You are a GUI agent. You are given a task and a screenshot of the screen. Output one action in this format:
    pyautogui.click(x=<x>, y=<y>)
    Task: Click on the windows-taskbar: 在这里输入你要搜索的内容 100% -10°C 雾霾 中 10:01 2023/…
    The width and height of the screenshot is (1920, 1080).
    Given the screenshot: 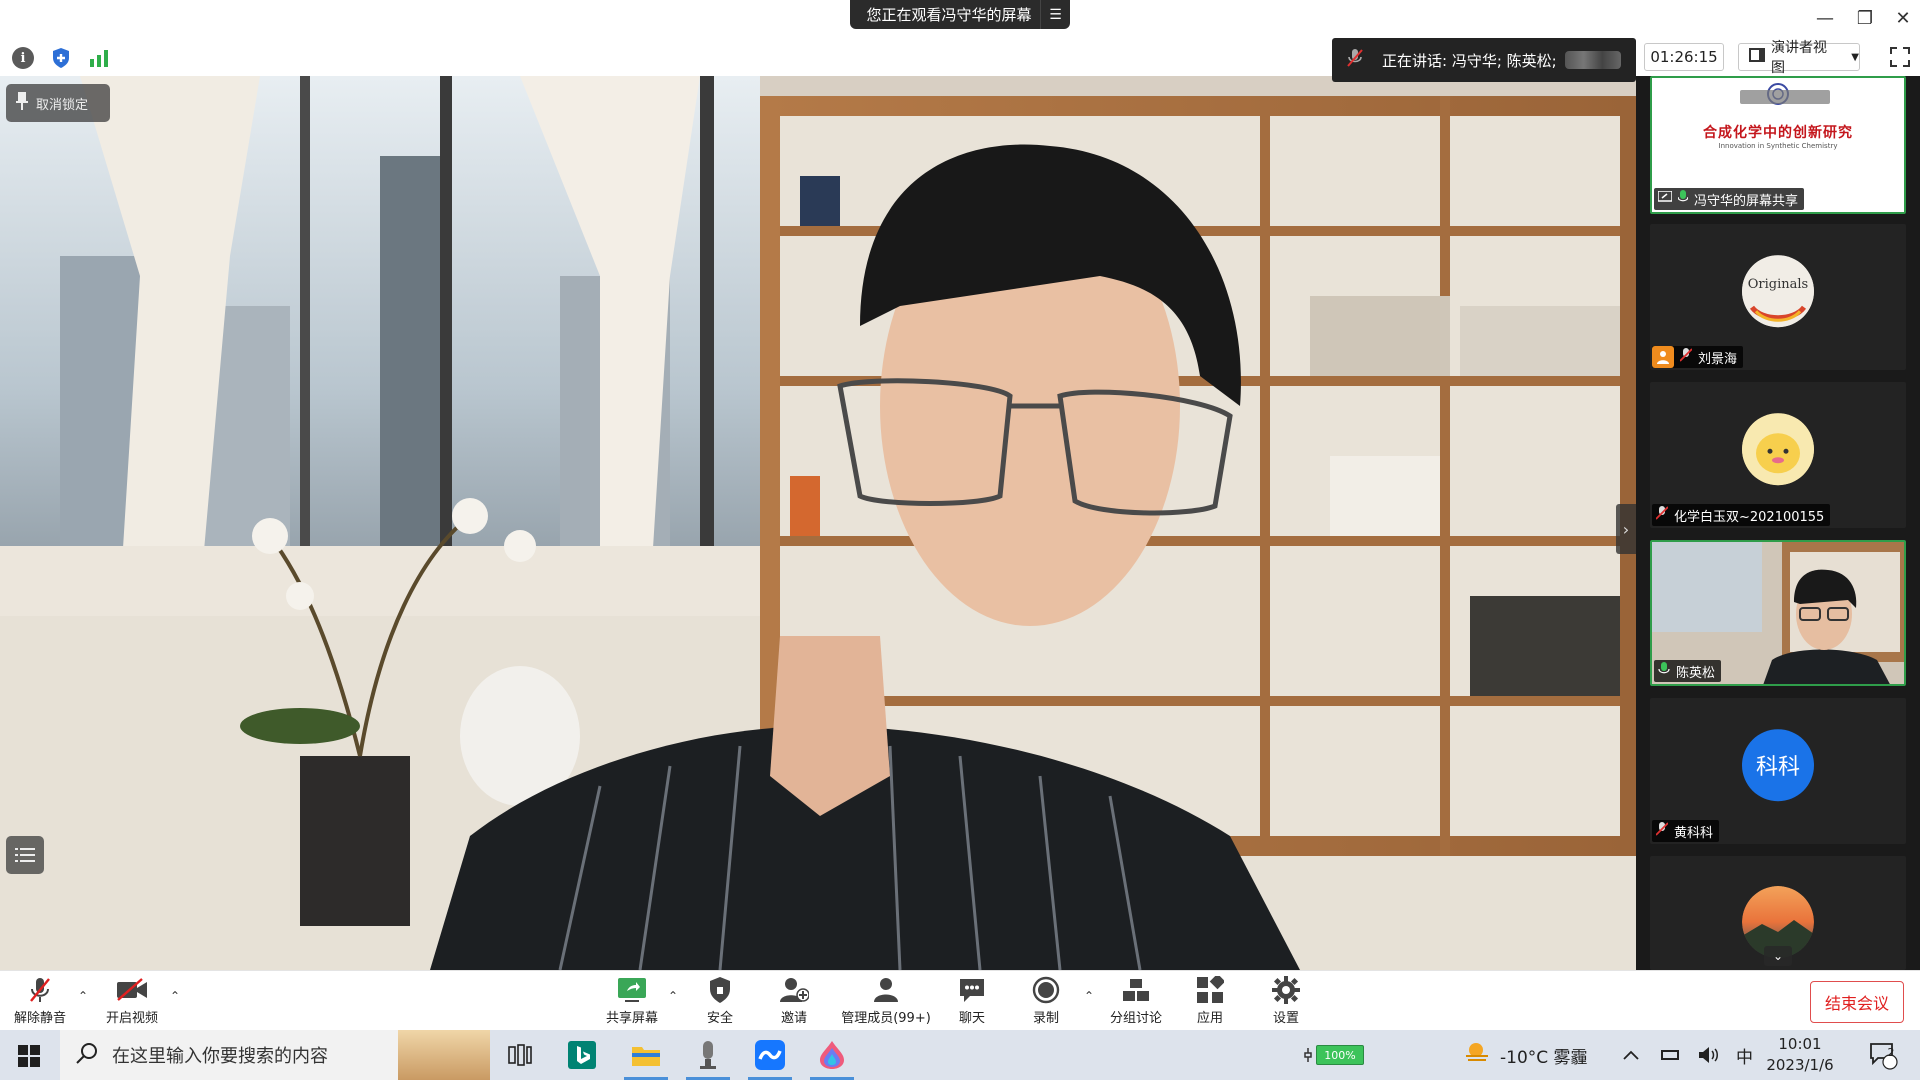 What is the action you would take?
    pyautogui.click(x=960, y=1055)
    